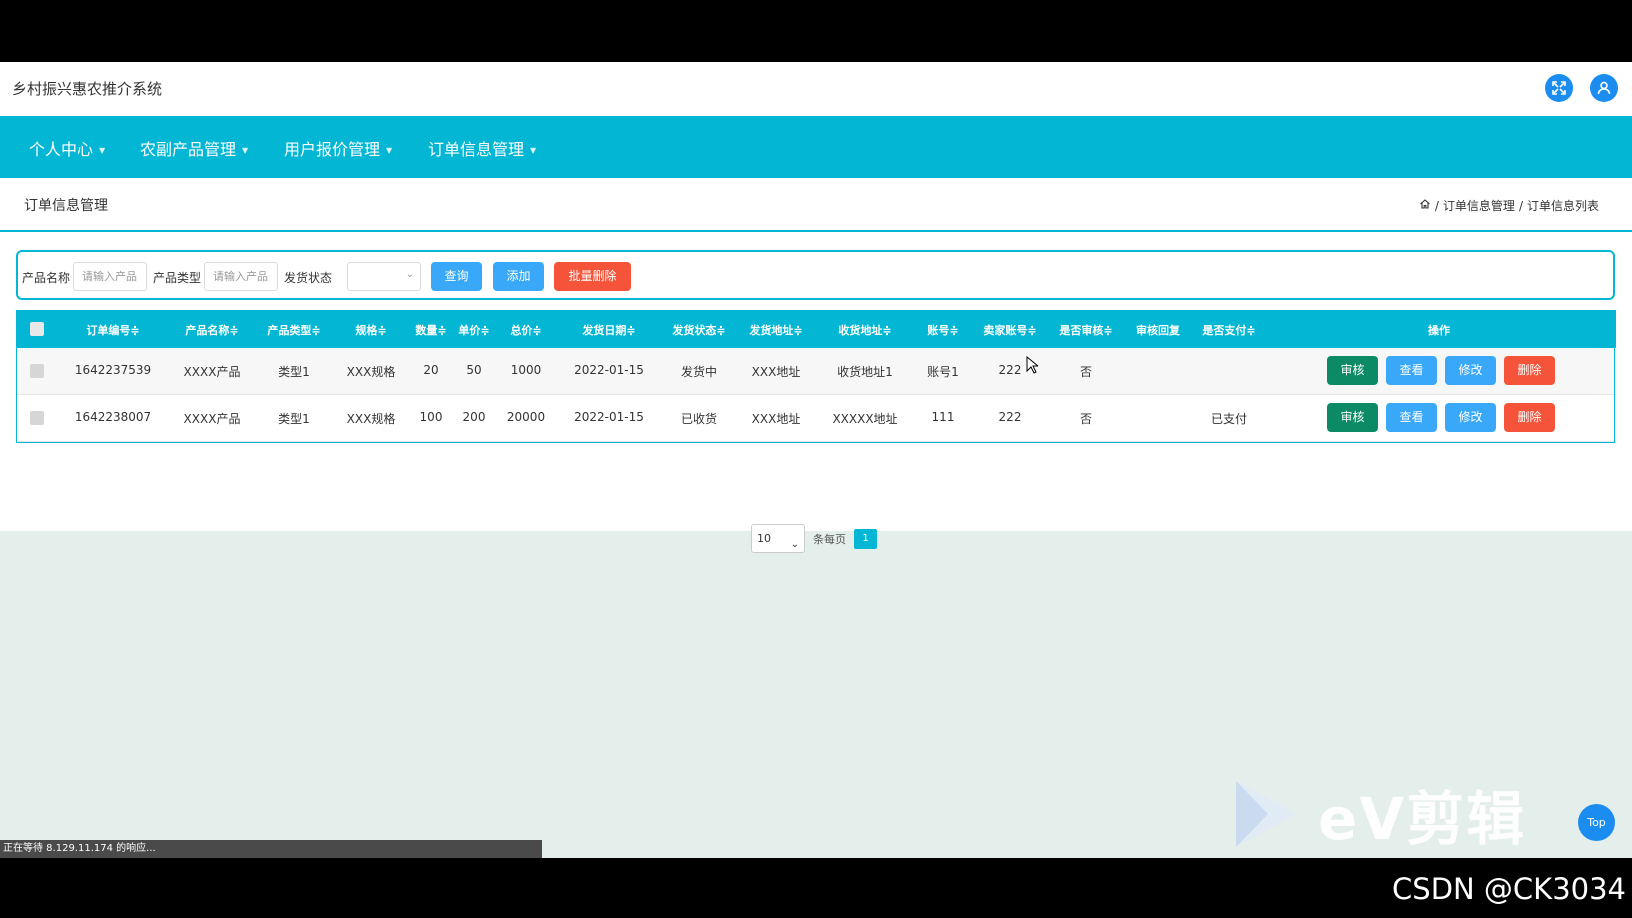 The height and width of the screenshot is (918, 1632). Describe the element at coordinates (1479, 205) in the screenshot. I see `breadcrumb-section: 订单信息管理` at that location.